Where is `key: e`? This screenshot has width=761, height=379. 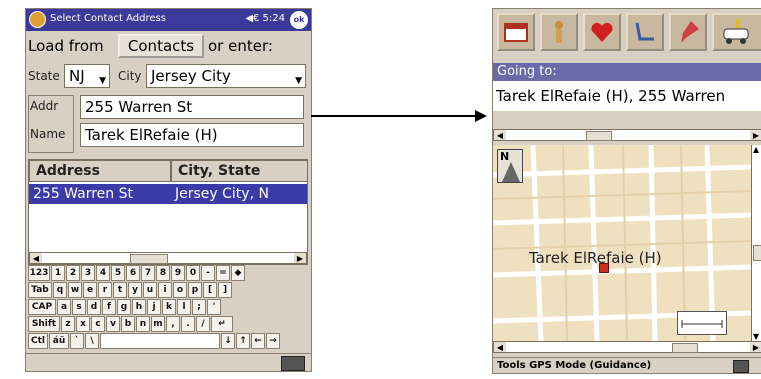 key: e is located at coordinates (90, 290).